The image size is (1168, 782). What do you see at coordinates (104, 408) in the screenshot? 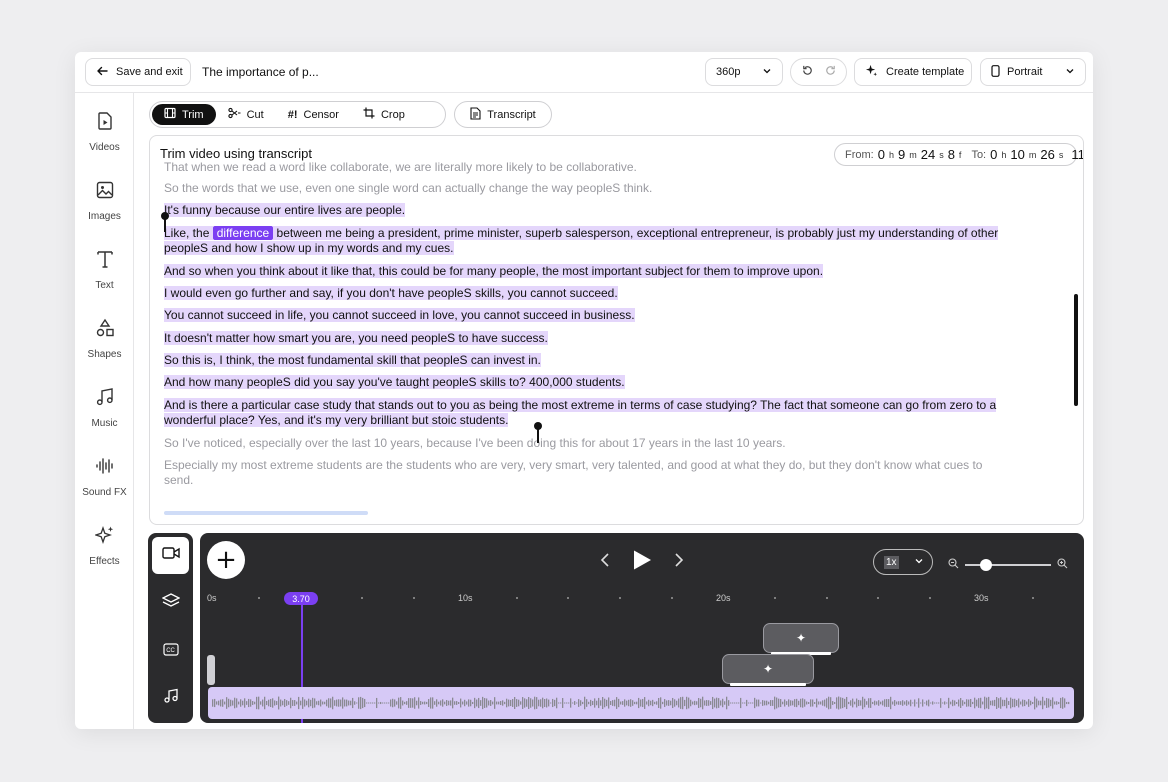
I see `sidebar-item-music: Music` at bounding box center [104, 408].